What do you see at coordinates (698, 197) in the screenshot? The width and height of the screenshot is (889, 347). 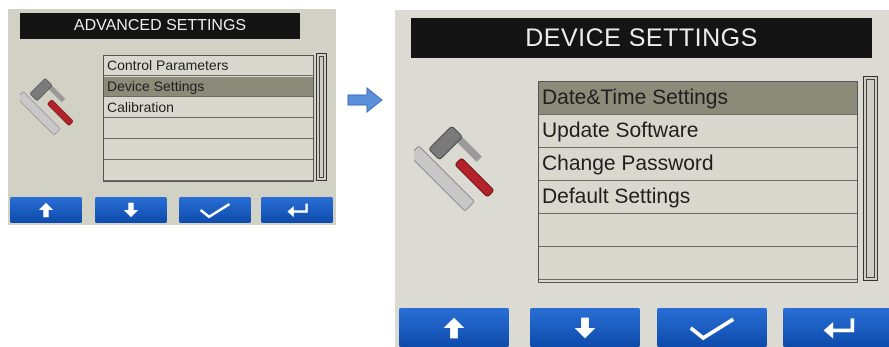 I see `menu-item-default-settings: Default Settings` at bounding box center [698, 197].